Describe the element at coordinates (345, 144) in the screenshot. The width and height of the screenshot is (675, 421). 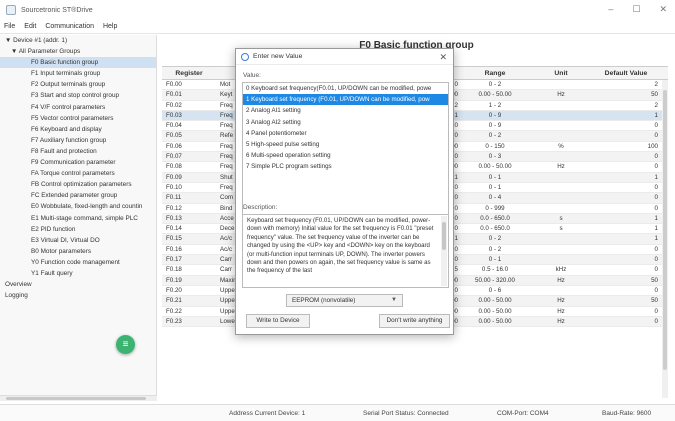
I see `value-option: 5 High-speed pulse setting` at that location.